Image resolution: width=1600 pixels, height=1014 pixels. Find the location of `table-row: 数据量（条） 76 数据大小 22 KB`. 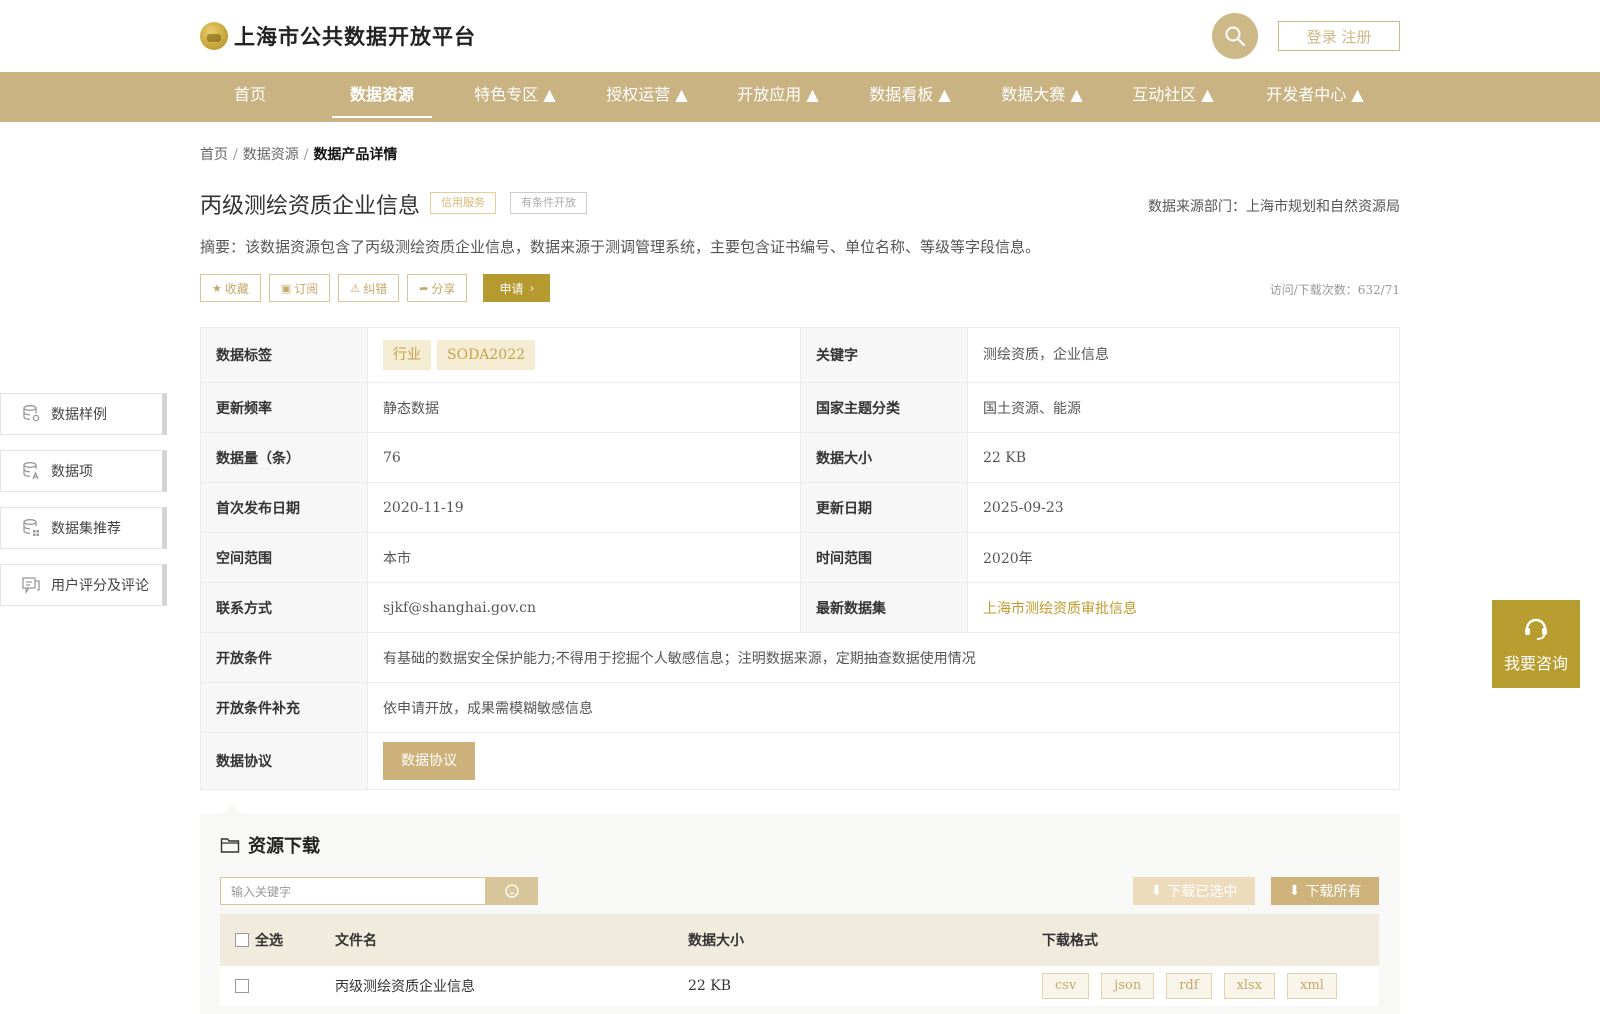

table-row: 数据量（条） 76 数据大小 22 KB is located at coordinates (800, 457).